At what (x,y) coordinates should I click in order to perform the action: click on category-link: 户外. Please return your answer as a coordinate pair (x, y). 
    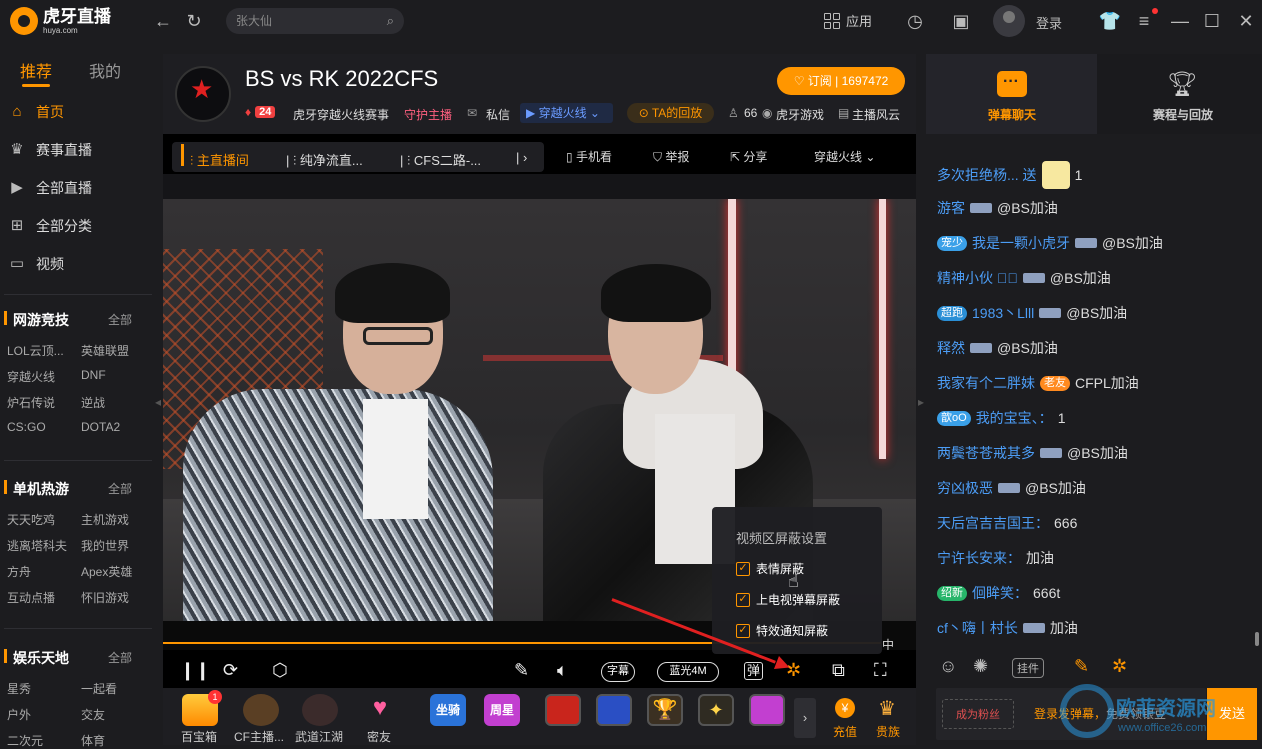
    Looking at the image, I should click on (19, 714).